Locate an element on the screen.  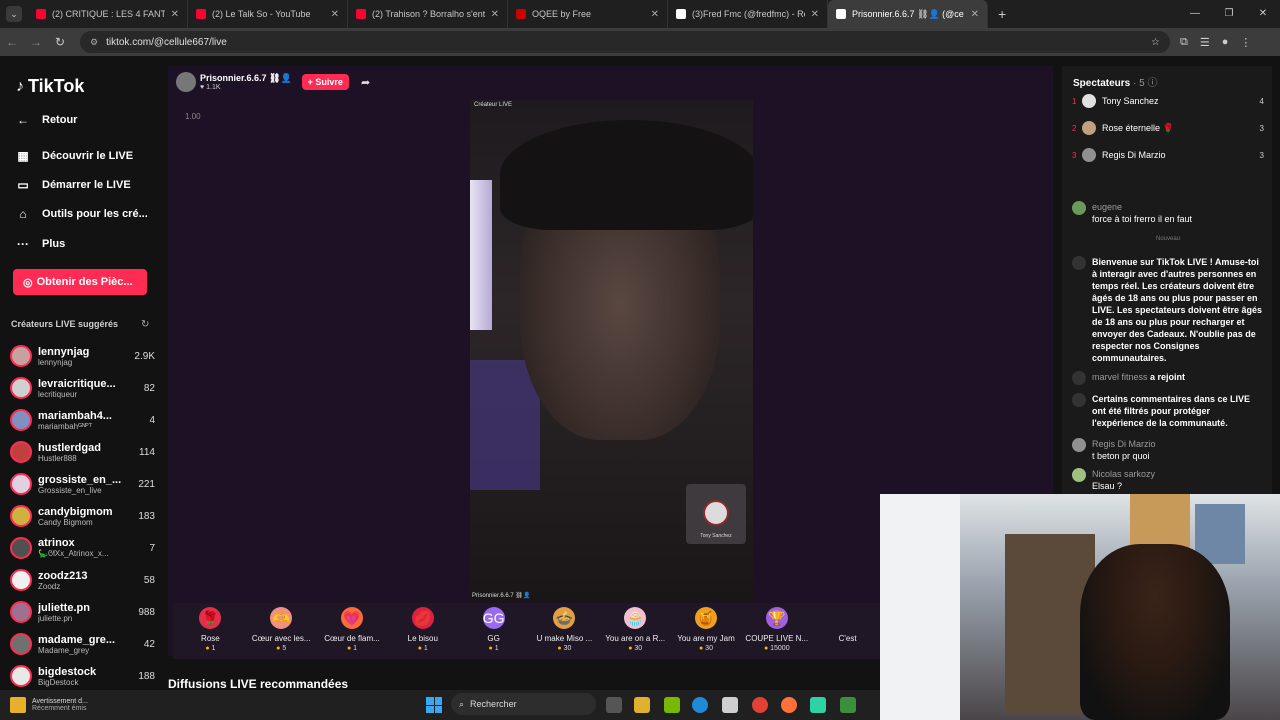
browser-tab: (3)Fred Fmc (@fredfmc) - Rega ✕ is located at coordinates (748, 14).